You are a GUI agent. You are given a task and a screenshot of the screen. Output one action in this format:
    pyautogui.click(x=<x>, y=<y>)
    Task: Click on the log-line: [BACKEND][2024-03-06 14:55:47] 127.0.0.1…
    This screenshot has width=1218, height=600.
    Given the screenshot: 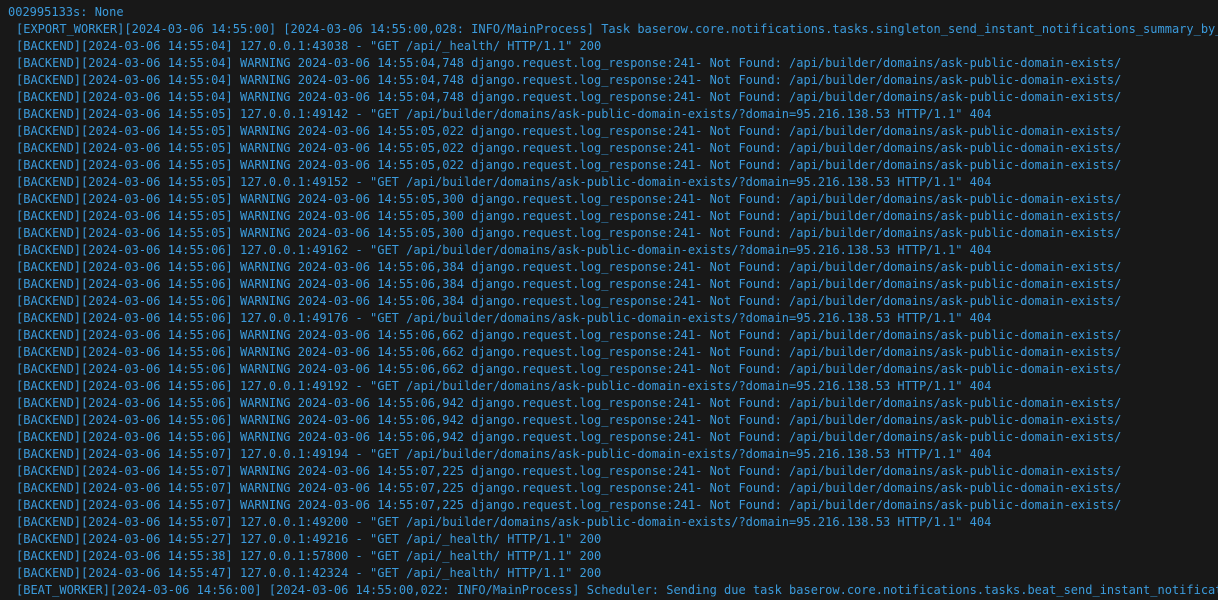 What is the action you would take?
    pyautogui.click(x=309, y=573)
    